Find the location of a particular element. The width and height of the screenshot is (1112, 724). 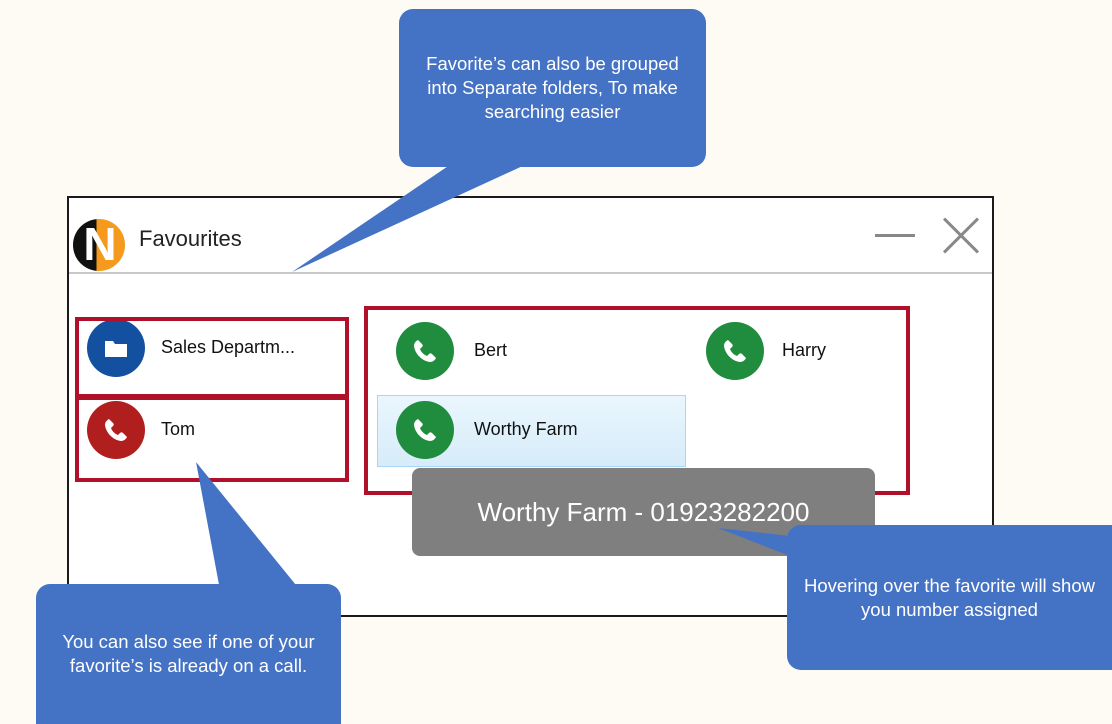

logo-letter: N is located at coordinates (99, 244).